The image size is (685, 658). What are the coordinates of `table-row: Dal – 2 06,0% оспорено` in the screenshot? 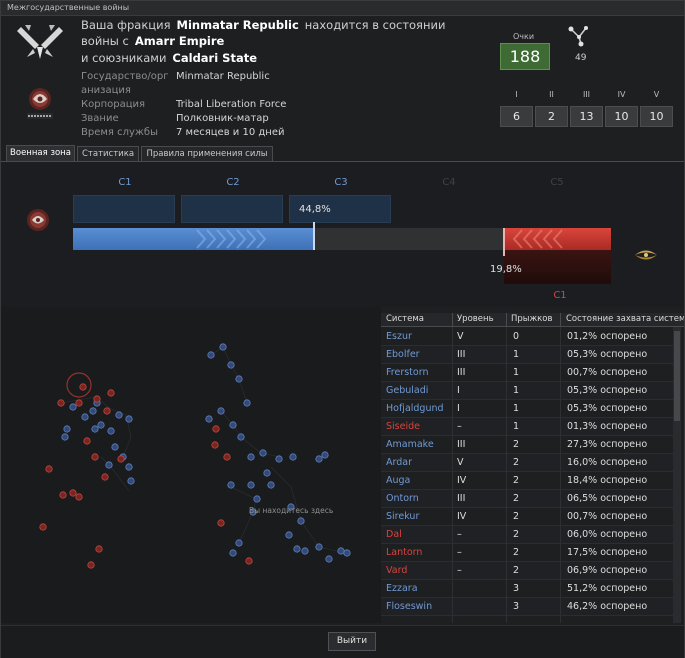 It's located at (527, 535).